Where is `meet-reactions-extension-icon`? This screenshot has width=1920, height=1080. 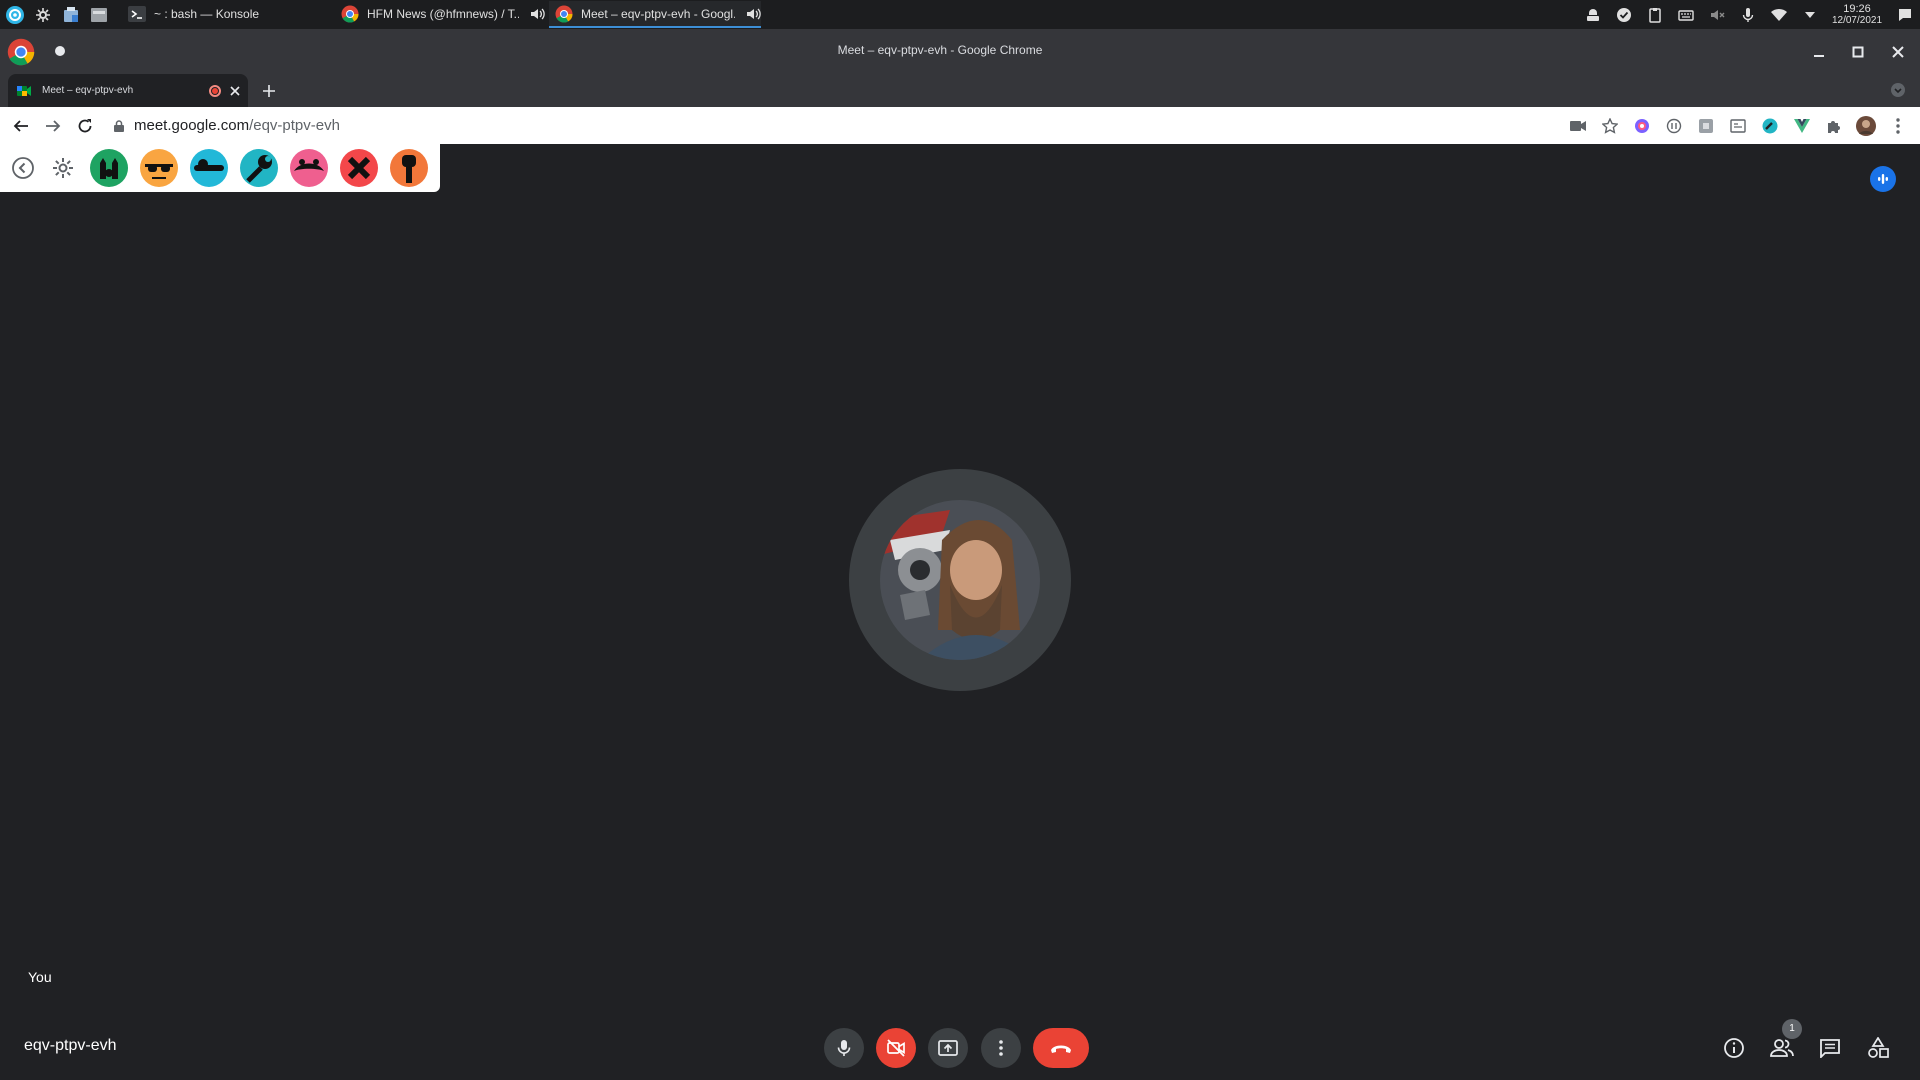 meet-reactions-extension-icon is located at coordinates (1770, 126).